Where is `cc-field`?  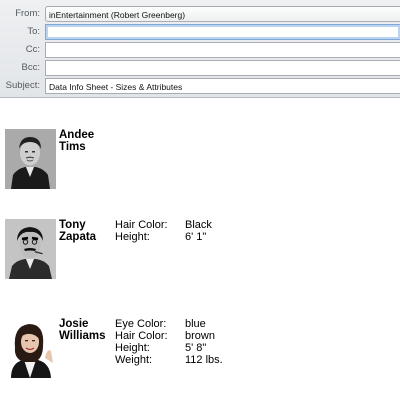 cc-field is located at coordinates (222, 50).